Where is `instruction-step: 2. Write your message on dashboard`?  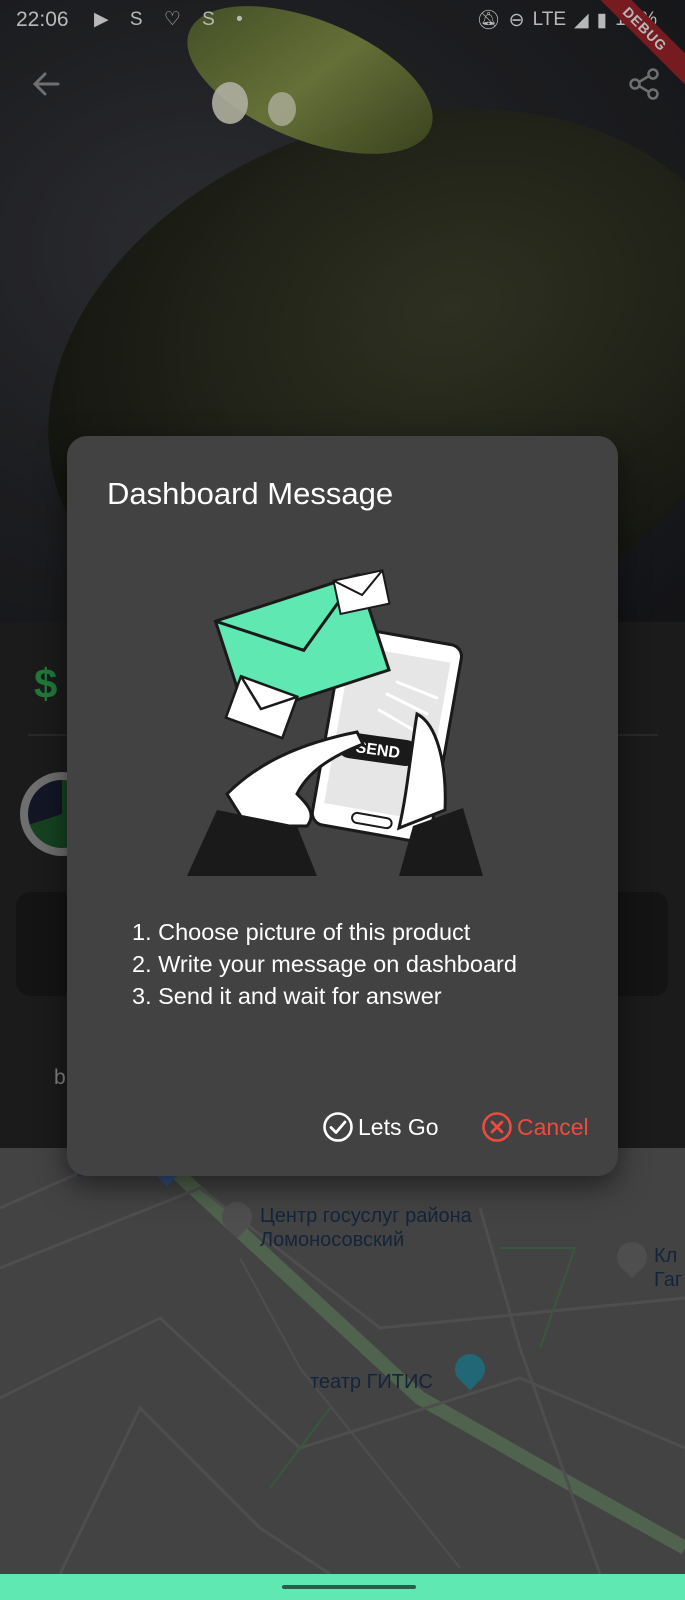 instruction-step: 2. Write your message on dashboard is located at coordinates (324, 964).